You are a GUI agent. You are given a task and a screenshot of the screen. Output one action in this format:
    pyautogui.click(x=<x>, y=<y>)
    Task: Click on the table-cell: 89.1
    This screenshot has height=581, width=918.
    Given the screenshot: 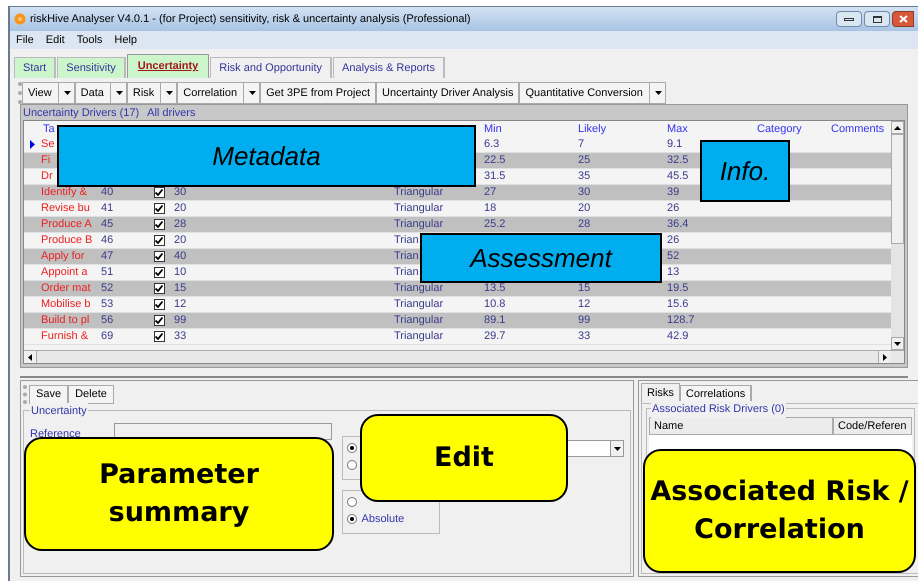 What is the action you would take?
    pyautogui.click(x=495, y=320)
    